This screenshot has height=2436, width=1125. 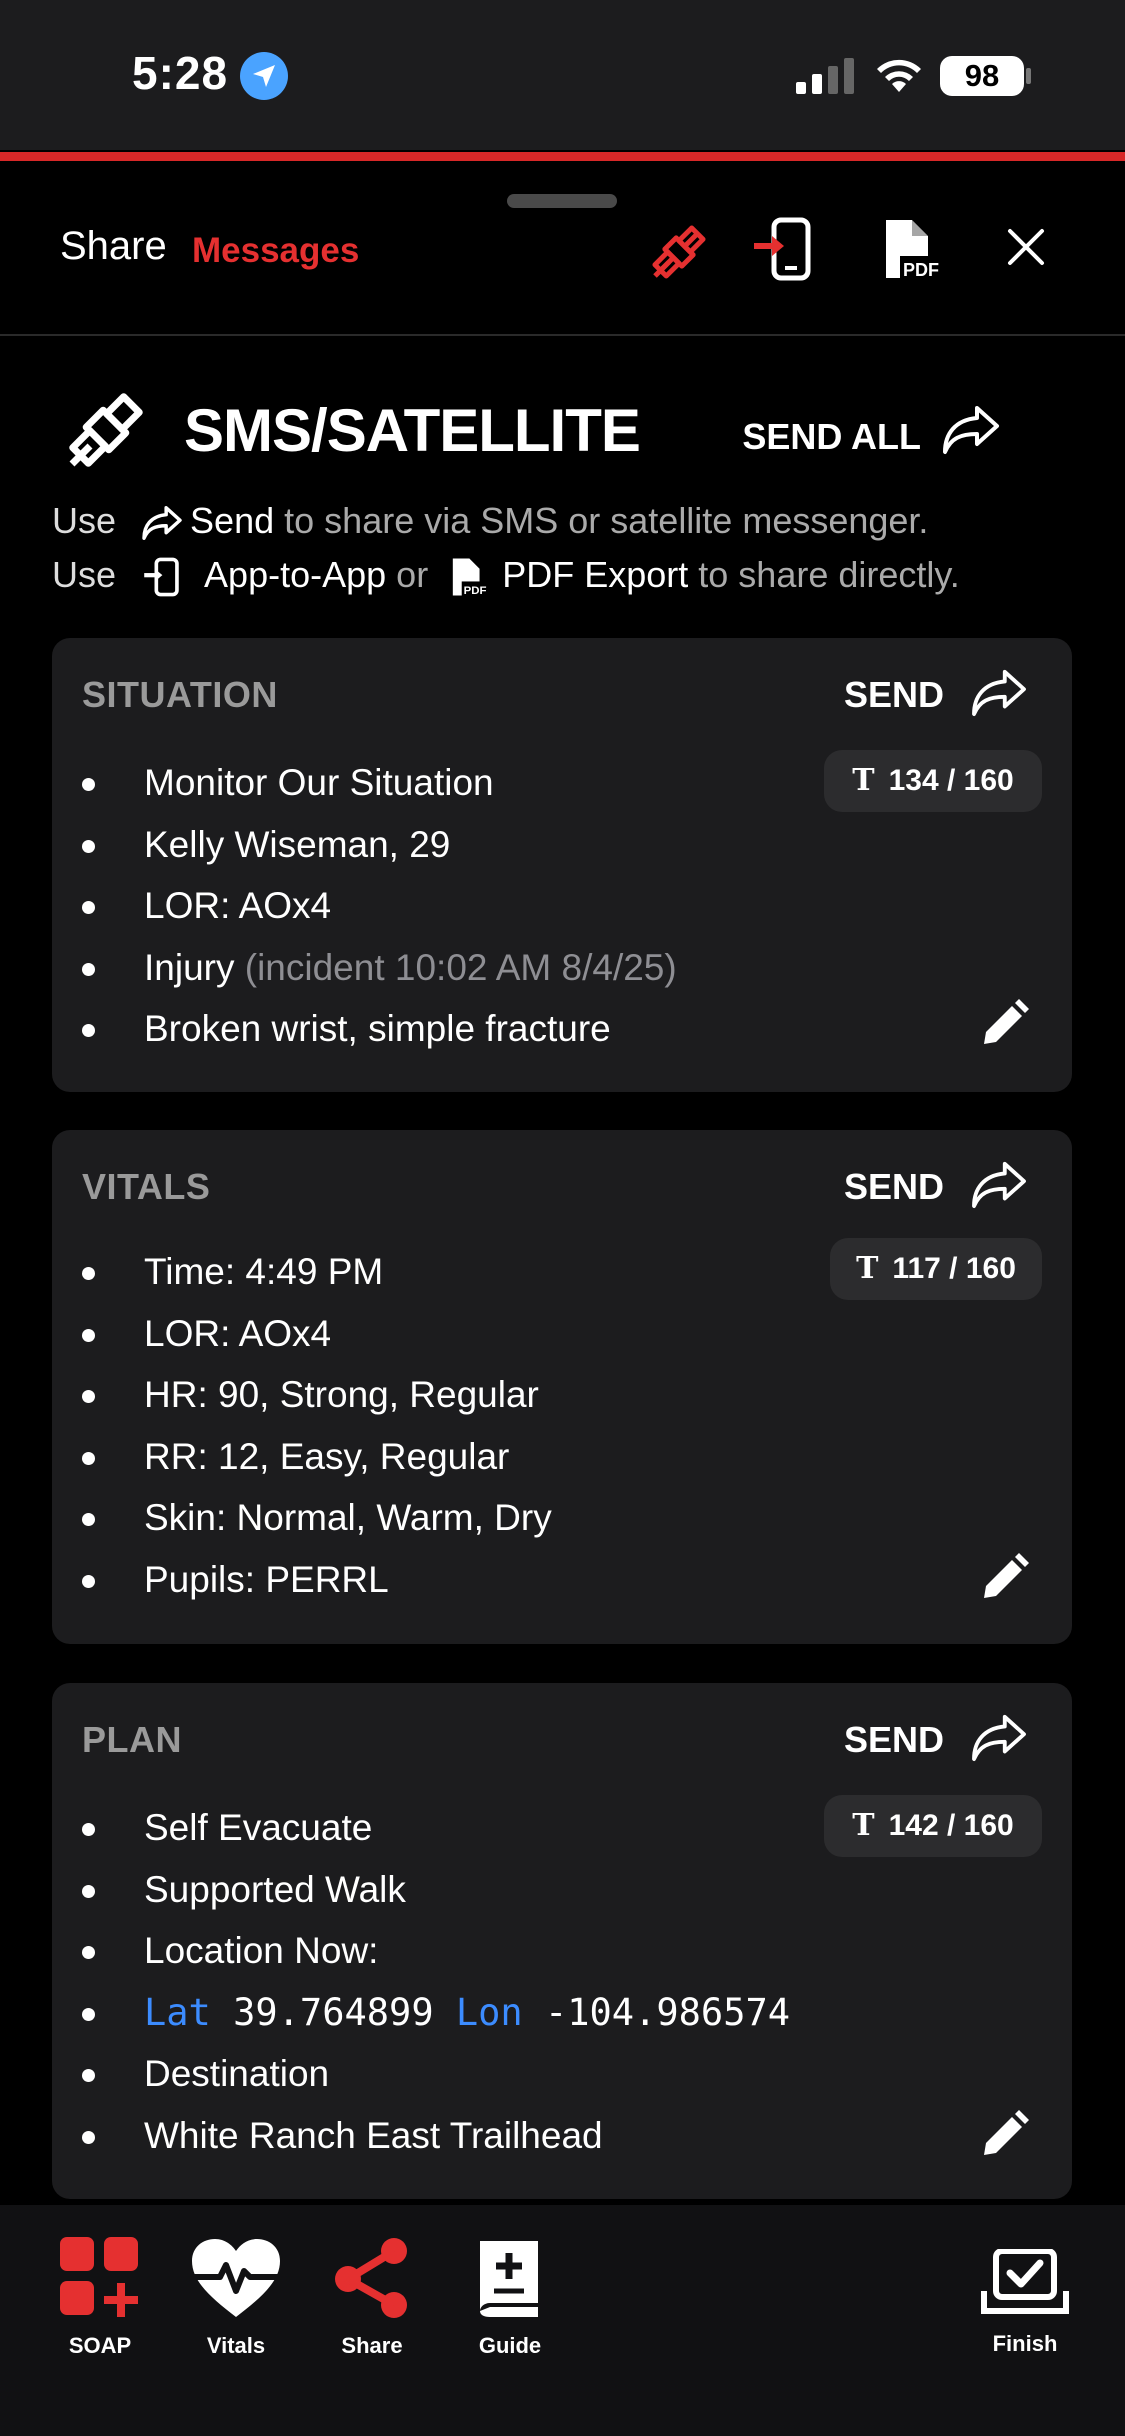 I want to click on tab-soap: SOAP, so click(x=100, y=2298).